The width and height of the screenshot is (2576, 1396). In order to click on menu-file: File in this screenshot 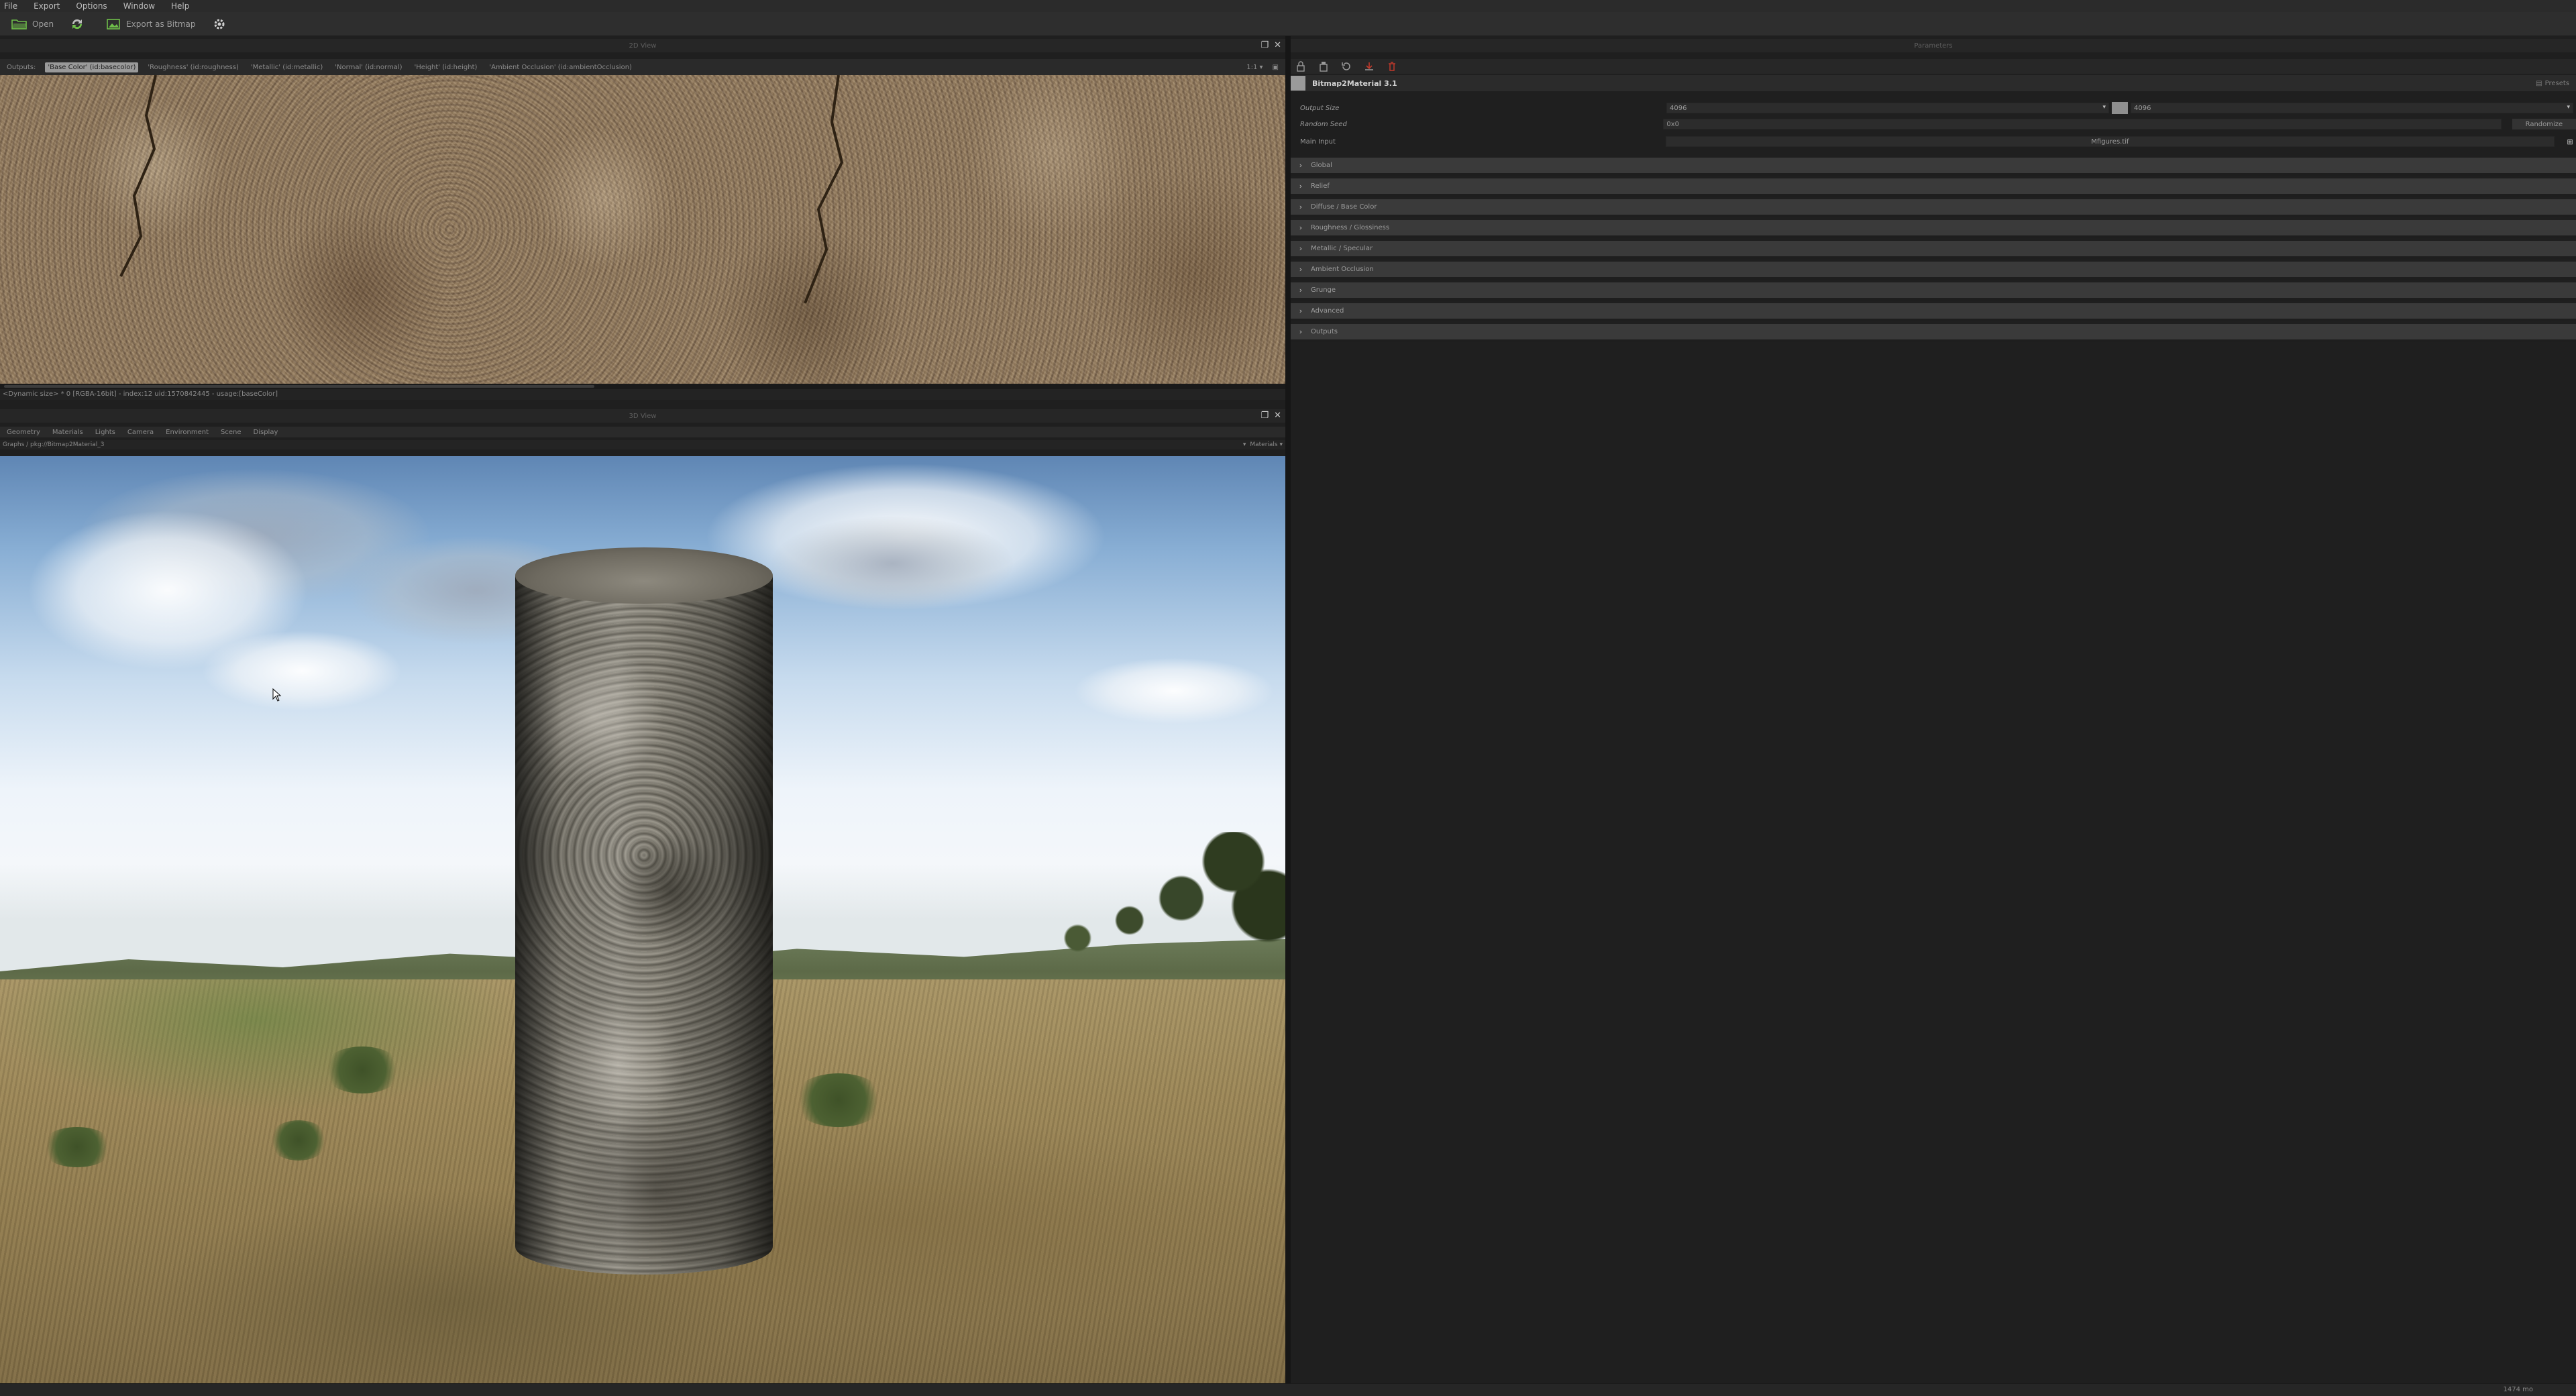, I will do `click(10, 6)`.